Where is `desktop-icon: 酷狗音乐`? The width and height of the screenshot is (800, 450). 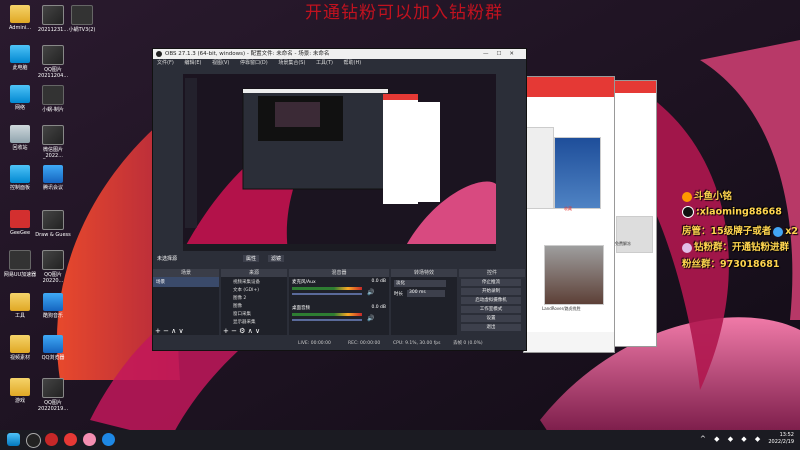 desktop-icon: 酷狗音乐 is located at coordinates (53, 306).